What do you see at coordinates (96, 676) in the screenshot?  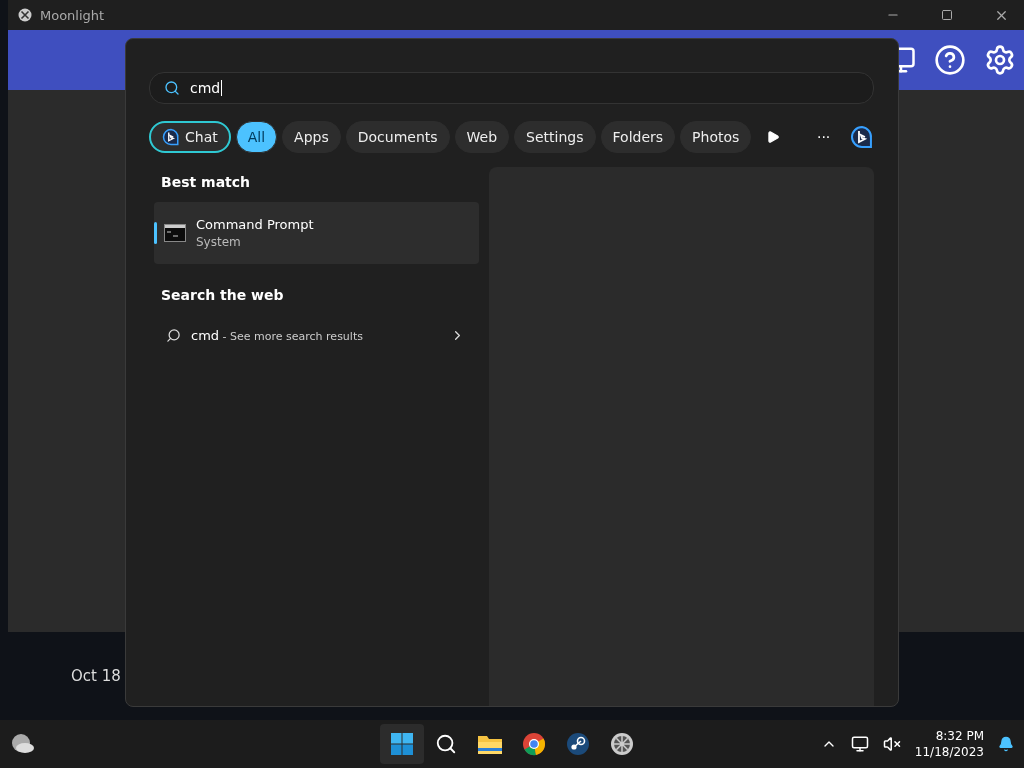 I see `date-label: Oct 18` at bounding box center [96, 676].